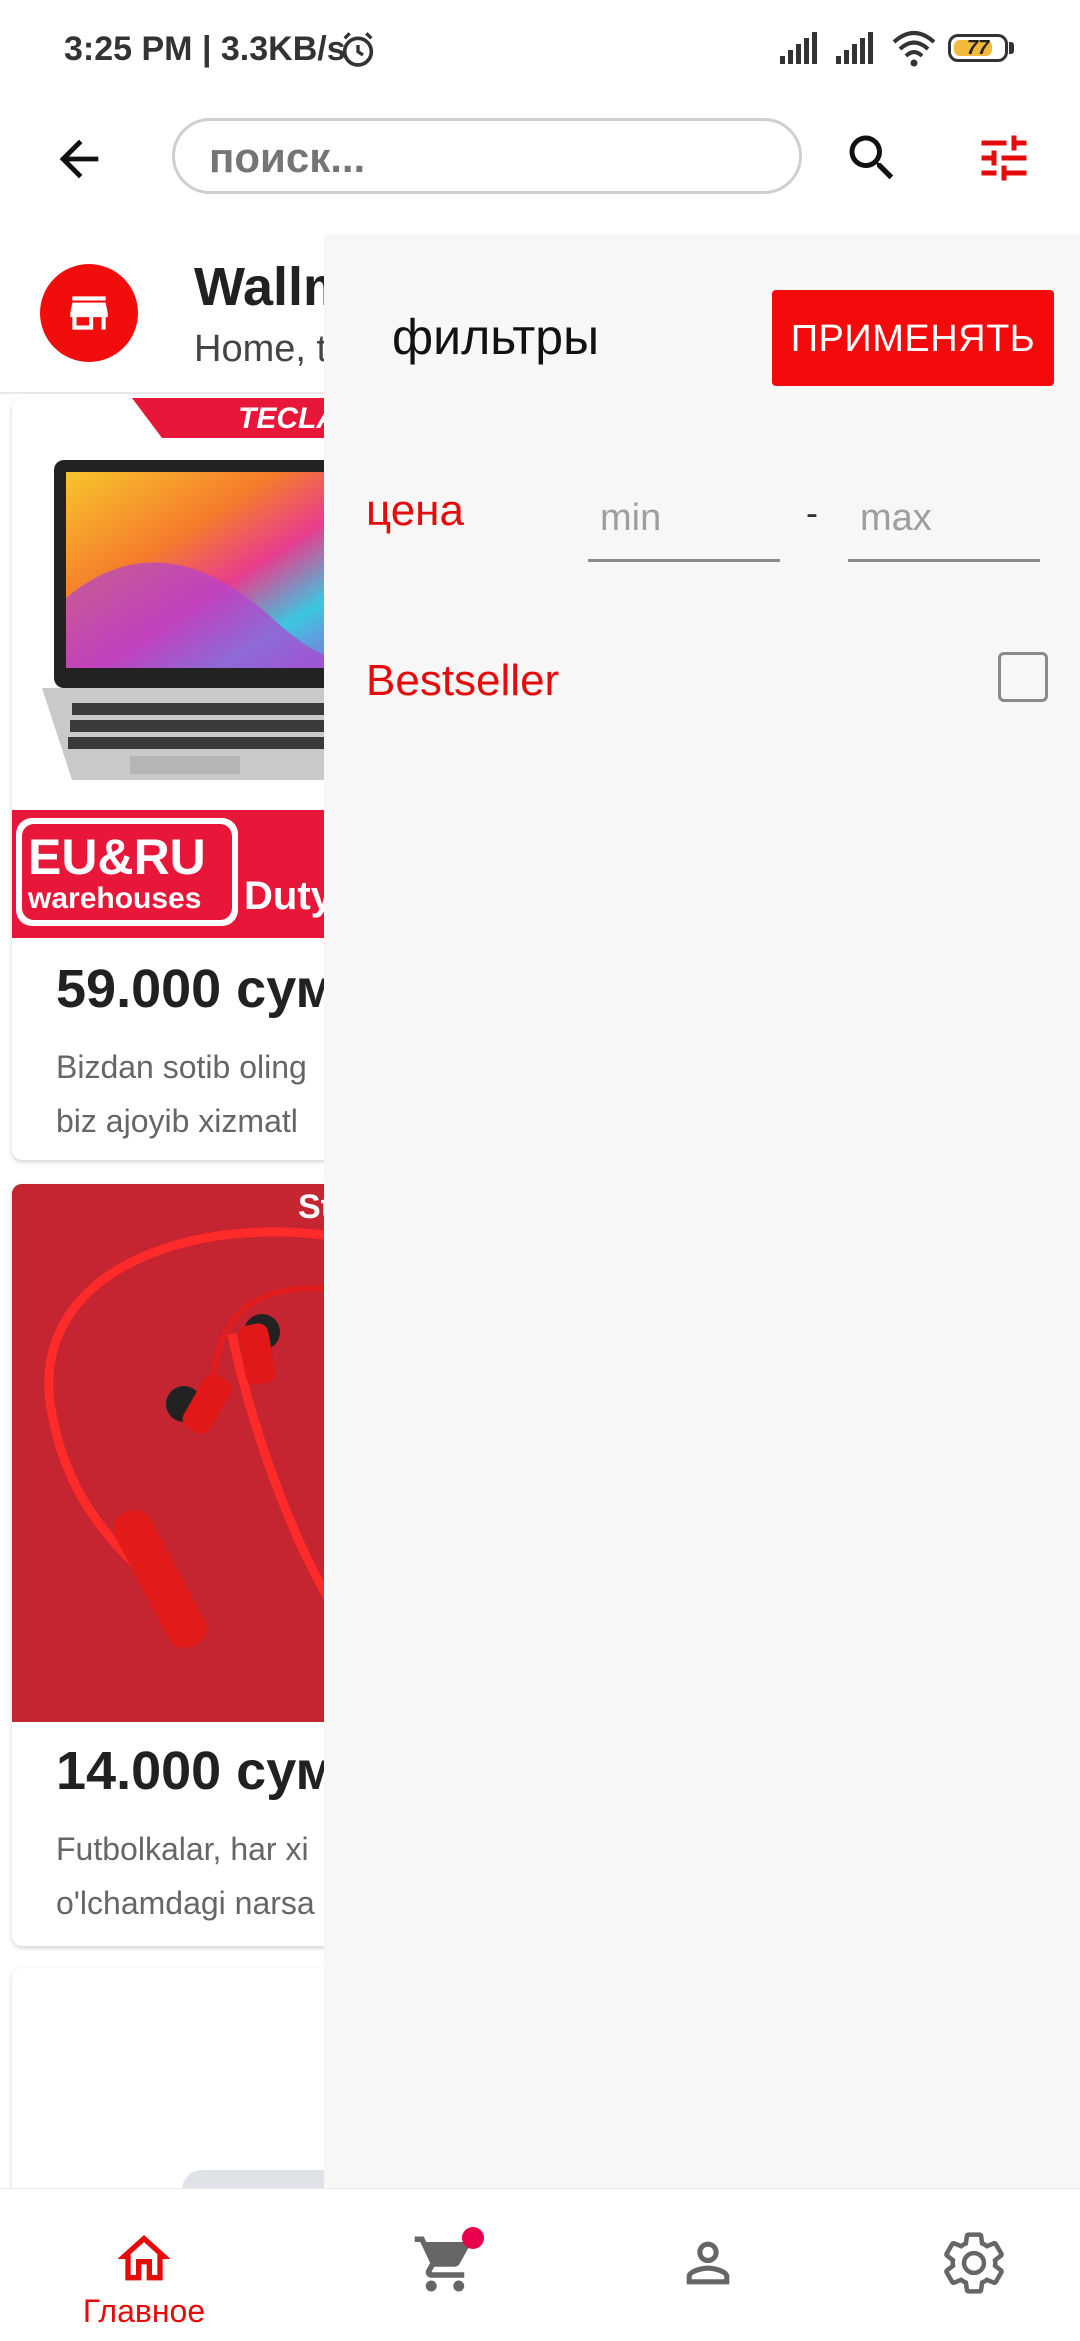  What do you see at coordinates (415, 510) in the screenshot?
I see `price-label: цена` at bounding box center [415, 510].